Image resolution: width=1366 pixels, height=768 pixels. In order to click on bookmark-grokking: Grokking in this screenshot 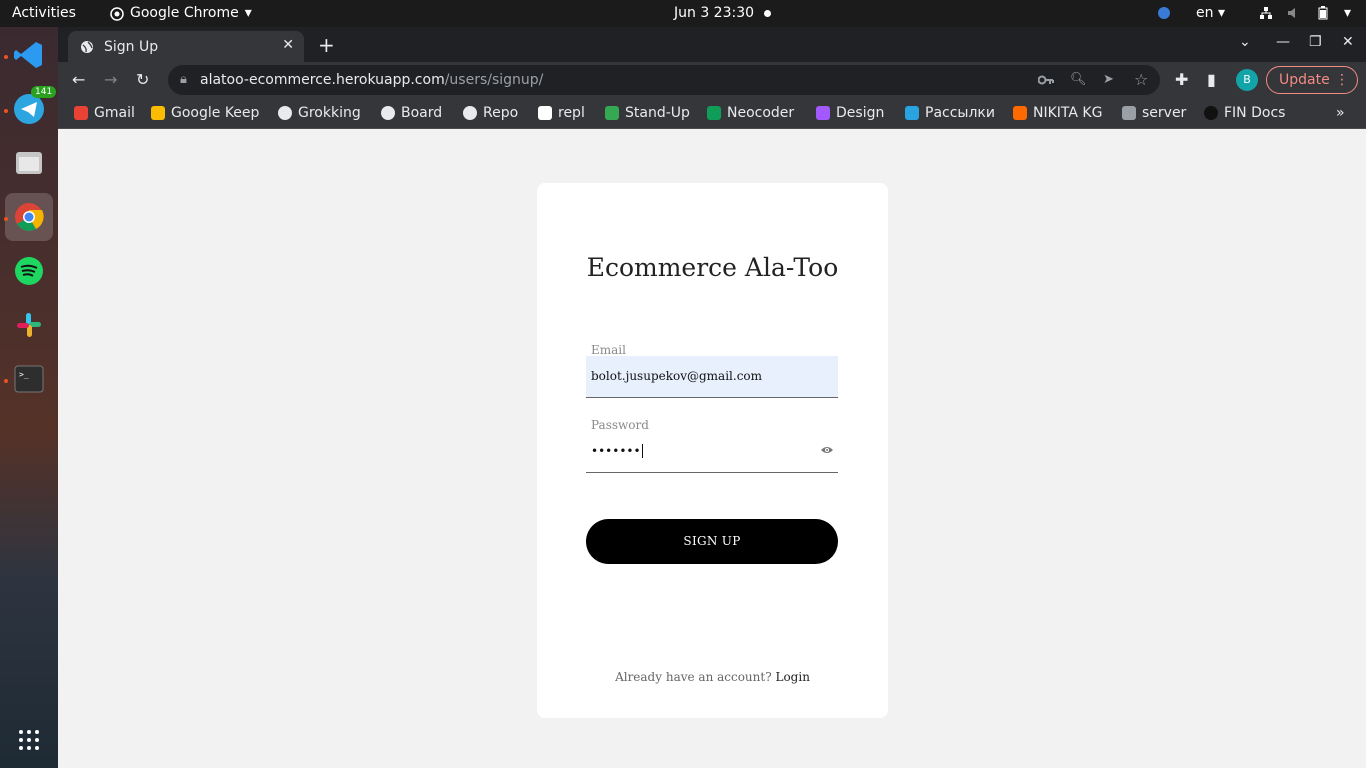, I will do `click(319, 113)`.